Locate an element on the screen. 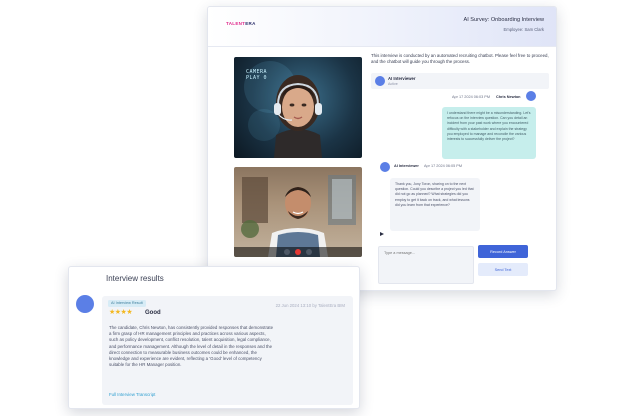  result-date: 22 Jun 2024 13:10 by TalentEra BIM is located at coordinates (310, 305).